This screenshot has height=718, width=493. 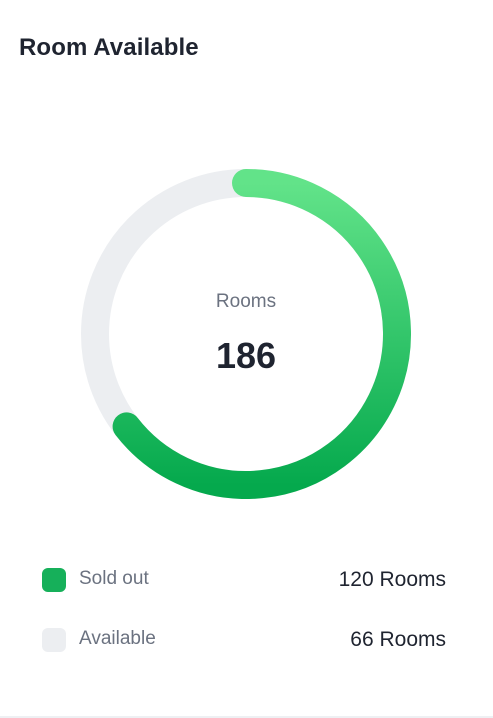 I want to click on legend-item-sold-out: Sold out 120 Rooms, so click(x=244, y=579).